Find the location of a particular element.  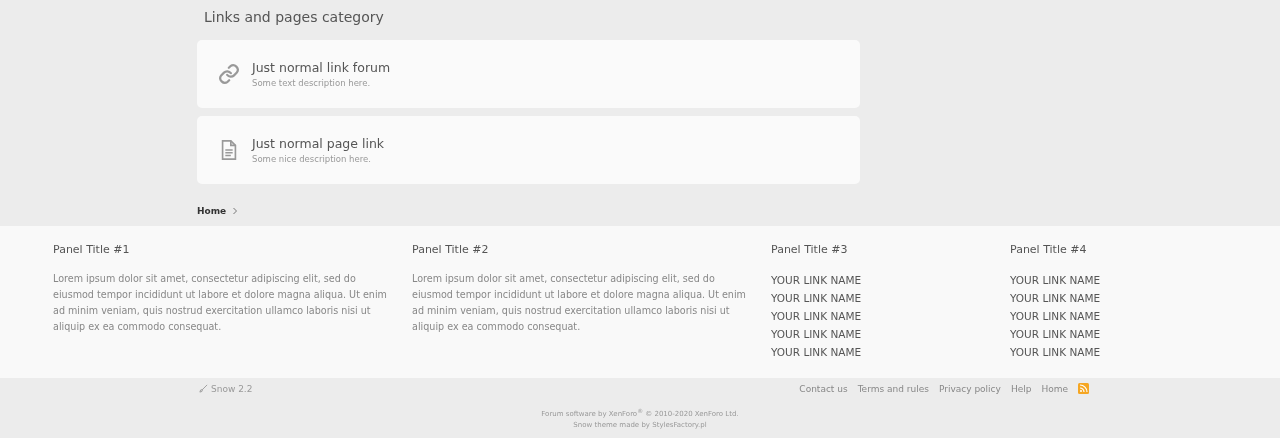

node-description: Some text description here. is located at coordinates (312, 83).